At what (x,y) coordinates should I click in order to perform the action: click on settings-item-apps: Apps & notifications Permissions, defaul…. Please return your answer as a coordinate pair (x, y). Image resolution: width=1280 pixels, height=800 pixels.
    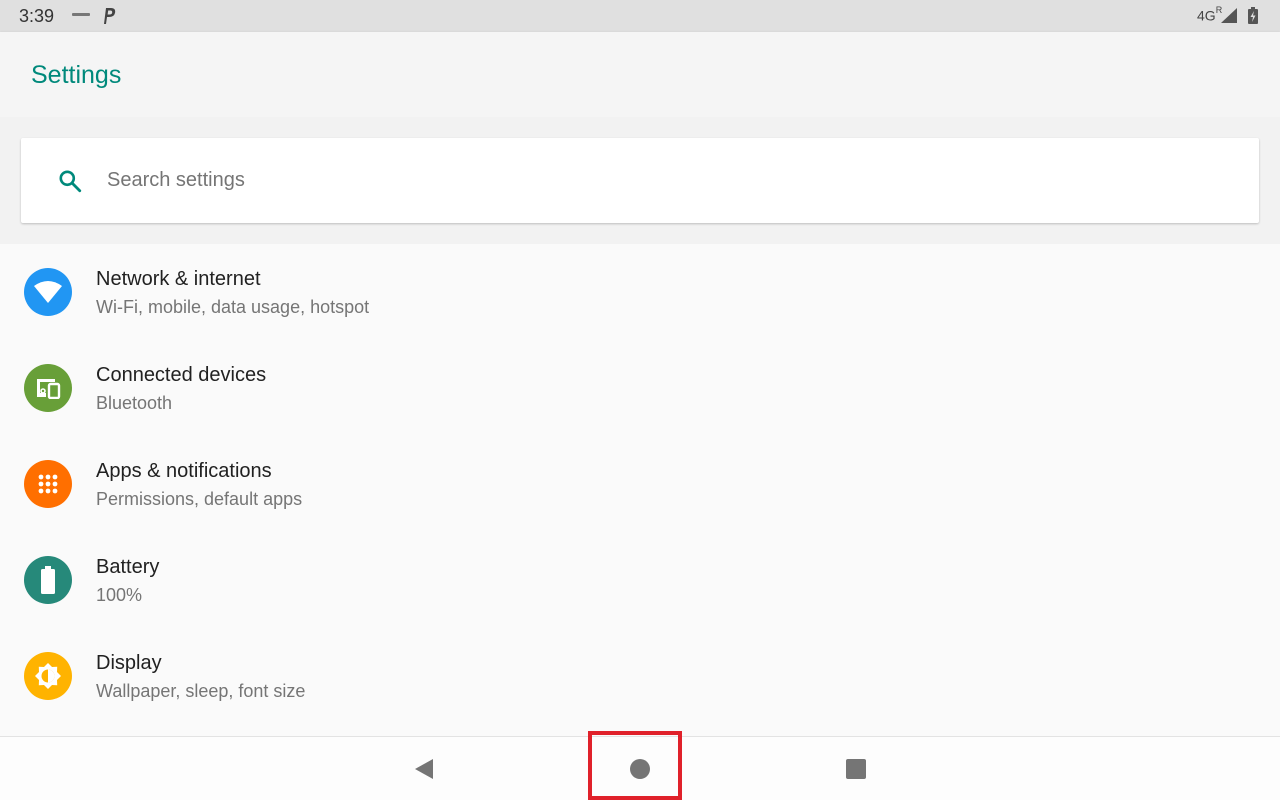
    Looking at the image, I should click on (640, 484).